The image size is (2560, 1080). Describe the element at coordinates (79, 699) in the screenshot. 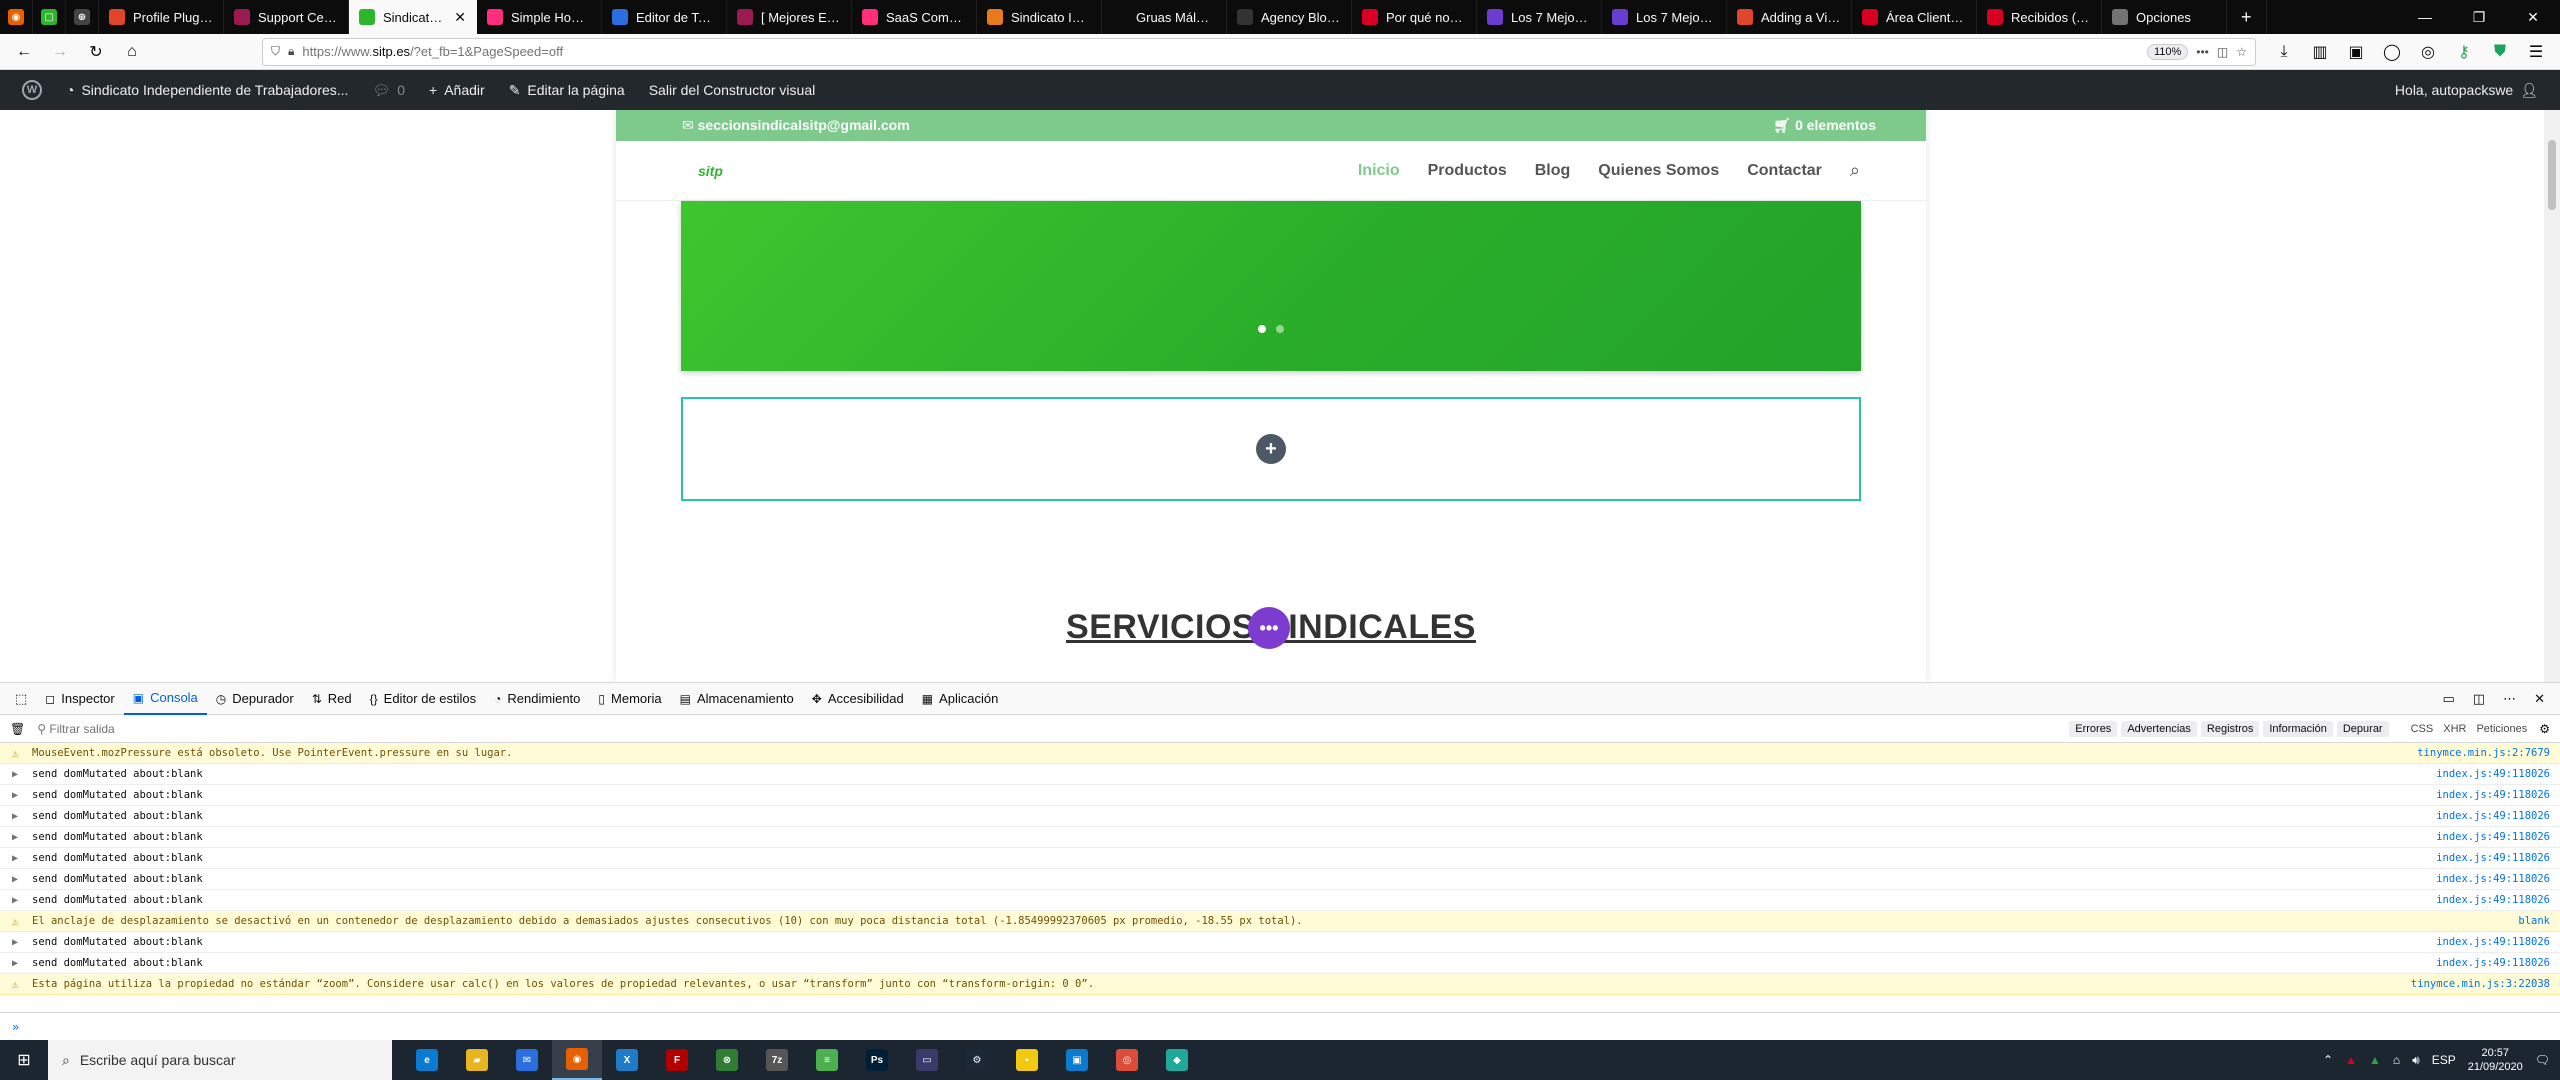

I see `devtools-tab: ◻ Inspector` at that location.